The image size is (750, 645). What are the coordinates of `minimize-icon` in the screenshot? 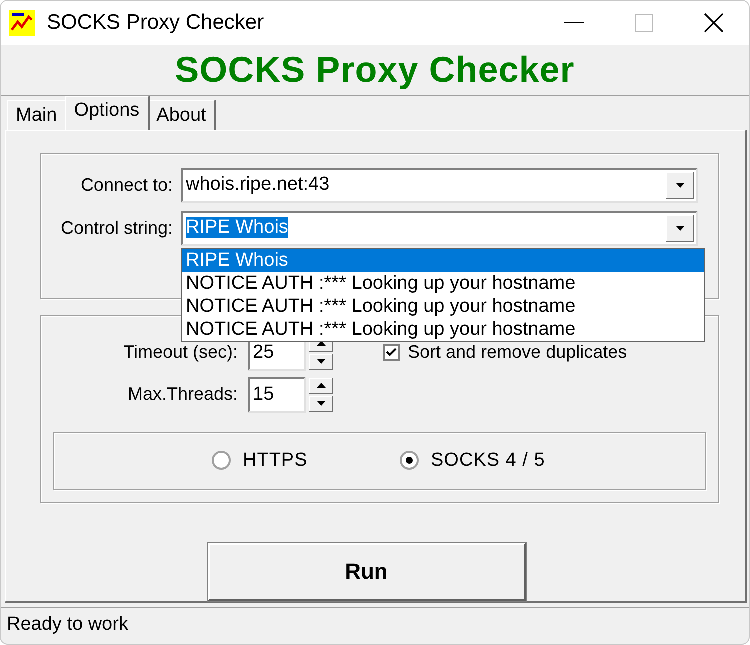 It's located at (574, 23).